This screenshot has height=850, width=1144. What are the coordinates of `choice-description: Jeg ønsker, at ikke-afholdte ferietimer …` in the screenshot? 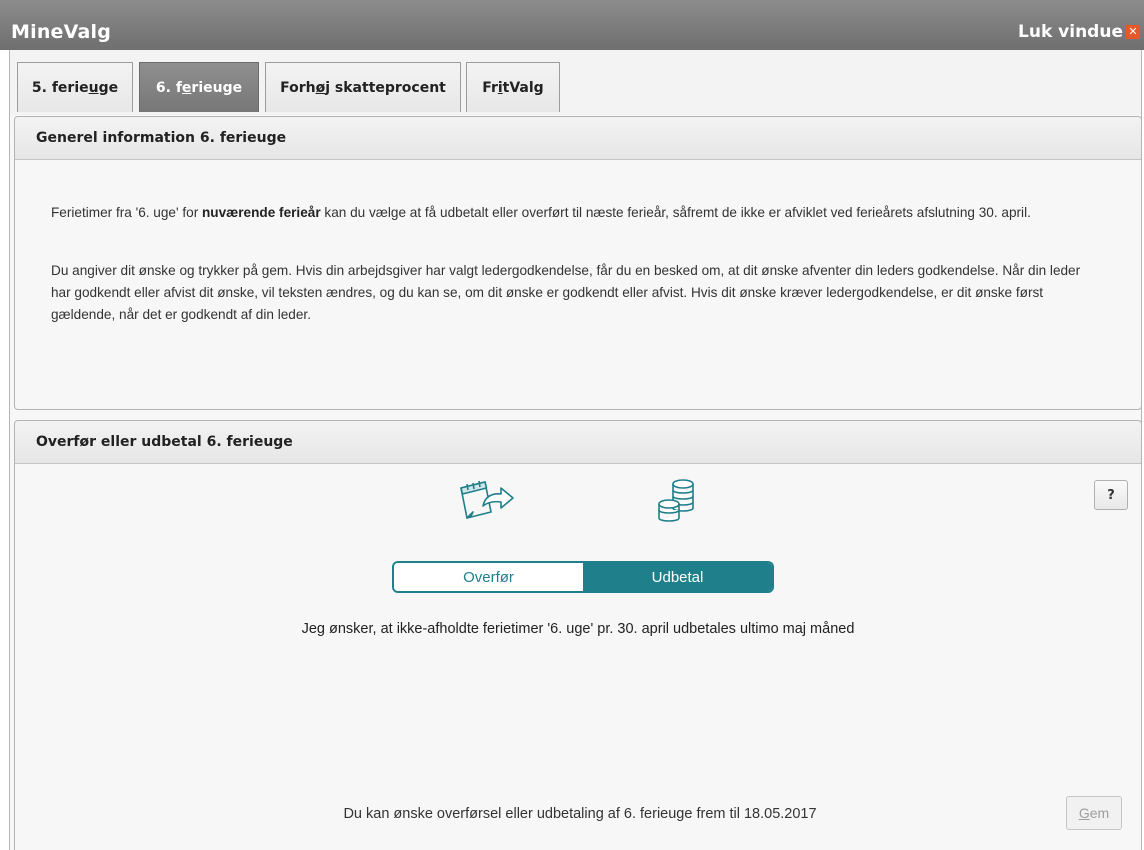 It's located at (578, 629).